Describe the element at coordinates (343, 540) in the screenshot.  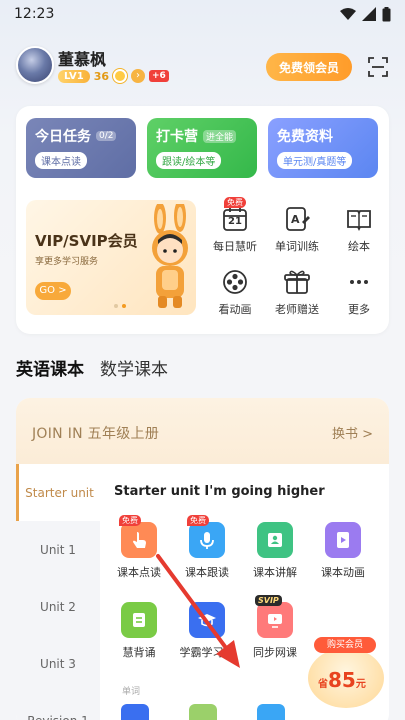
I see `video-icon` at that location.